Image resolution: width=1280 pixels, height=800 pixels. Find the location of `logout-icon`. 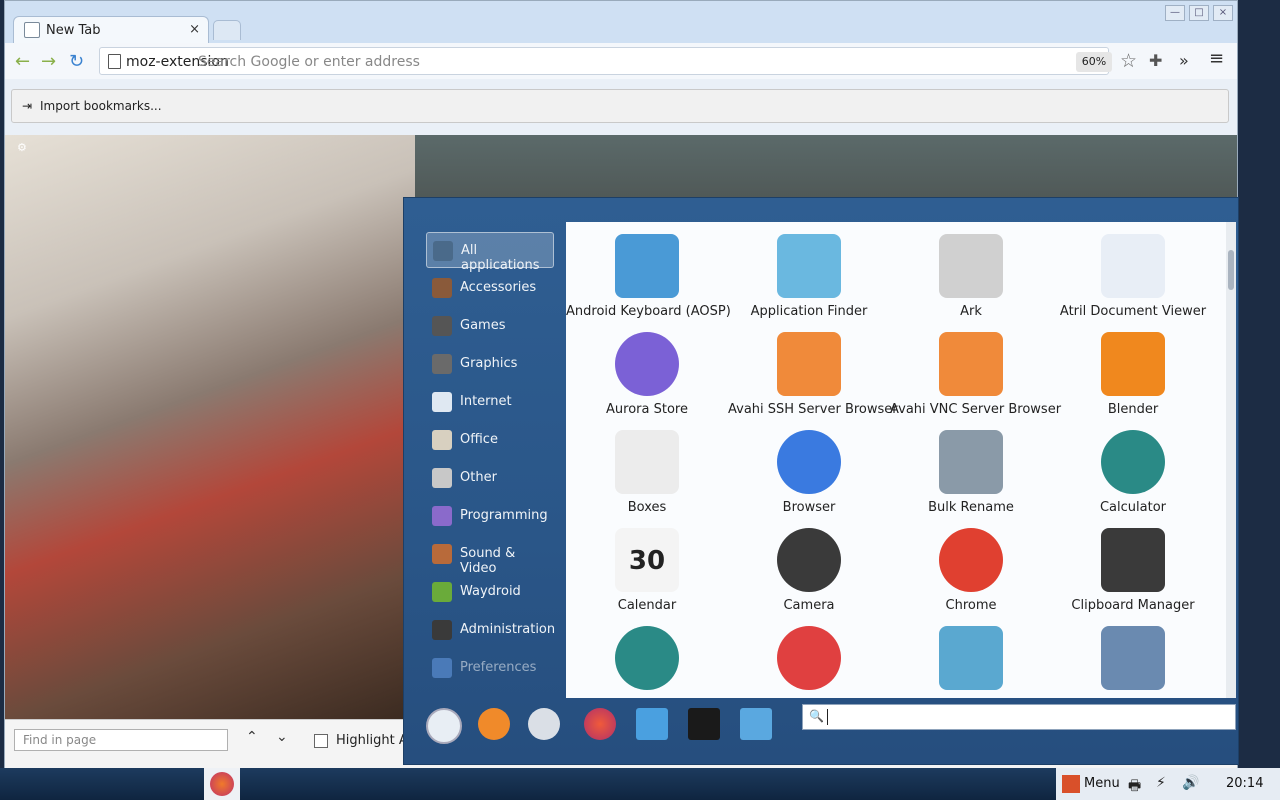

logout-icon is located at coordinates (494, 724).